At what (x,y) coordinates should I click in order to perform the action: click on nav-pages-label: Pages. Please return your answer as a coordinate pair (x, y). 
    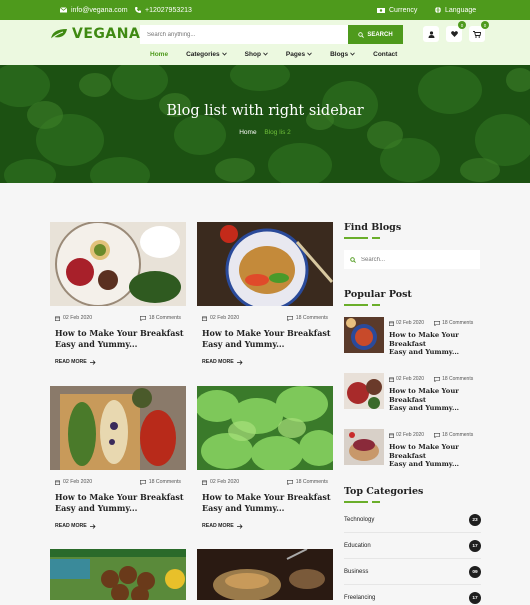
    Looking at the image, I should click on (295, 54).